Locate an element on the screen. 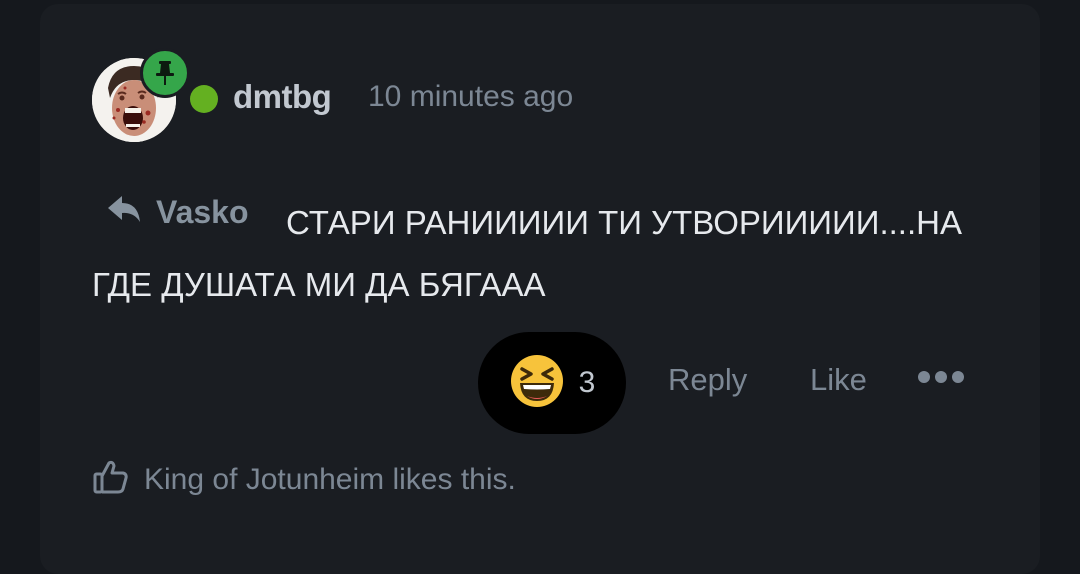 The image size is (1080, 574). reaction-button: 3 is located at coordinates (552, 383).